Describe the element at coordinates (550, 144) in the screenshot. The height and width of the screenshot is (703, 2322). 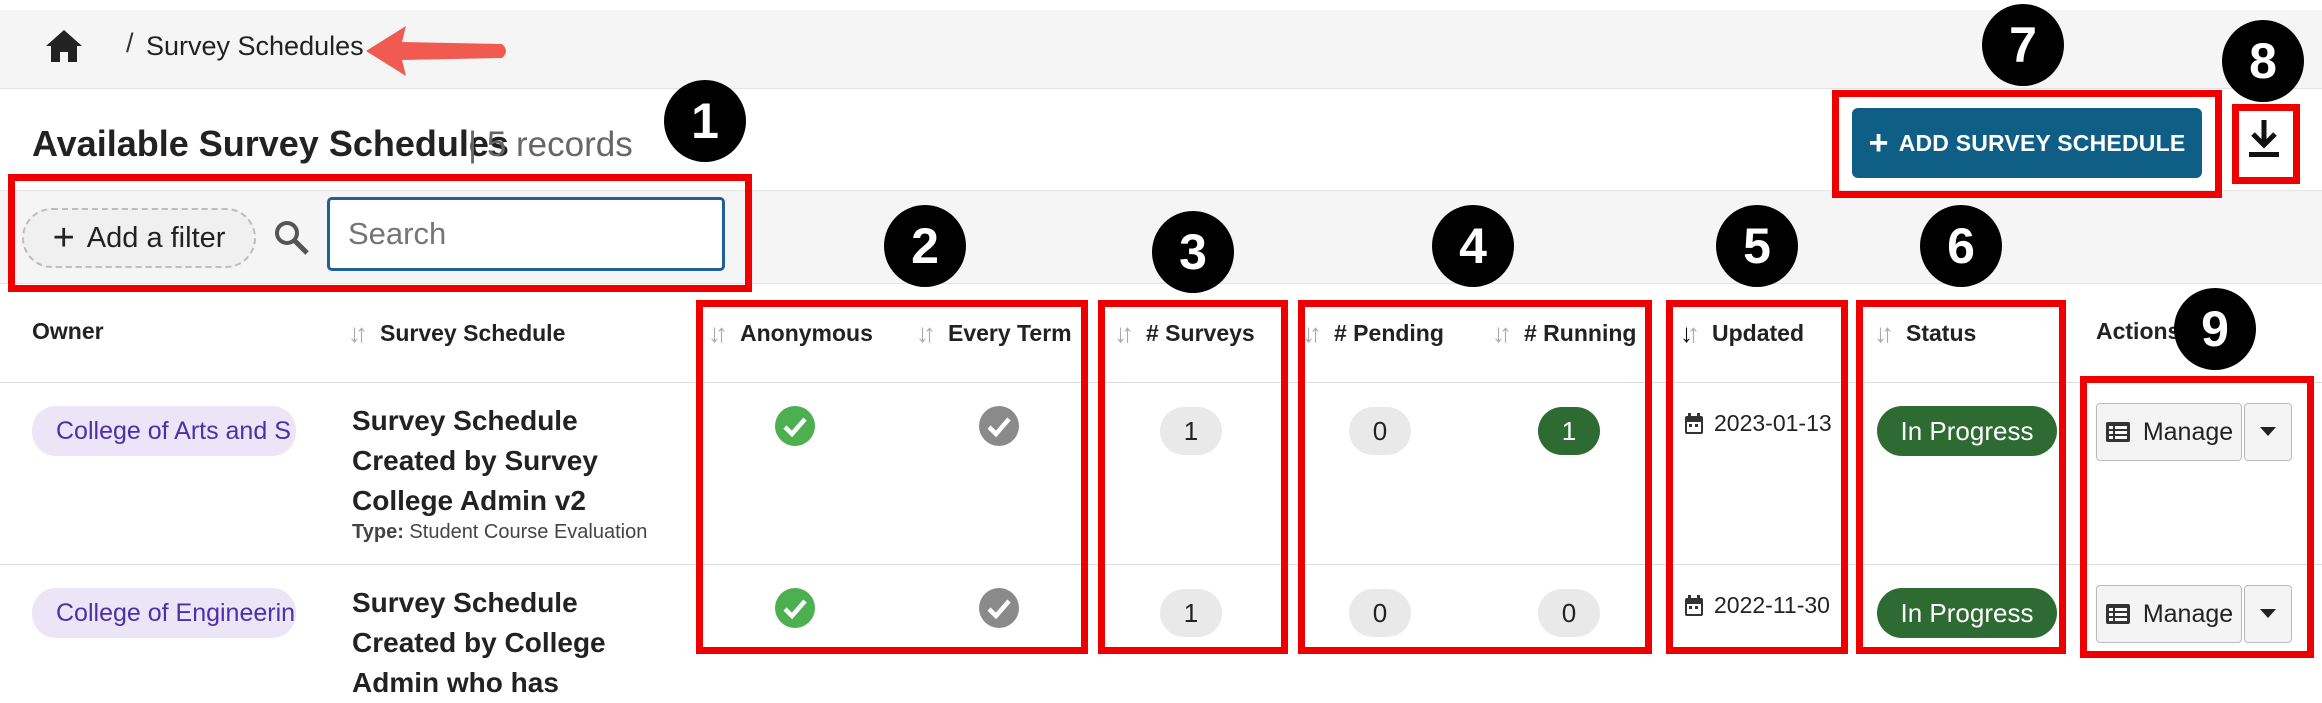
I see `record-count: | 5 records` at that location.